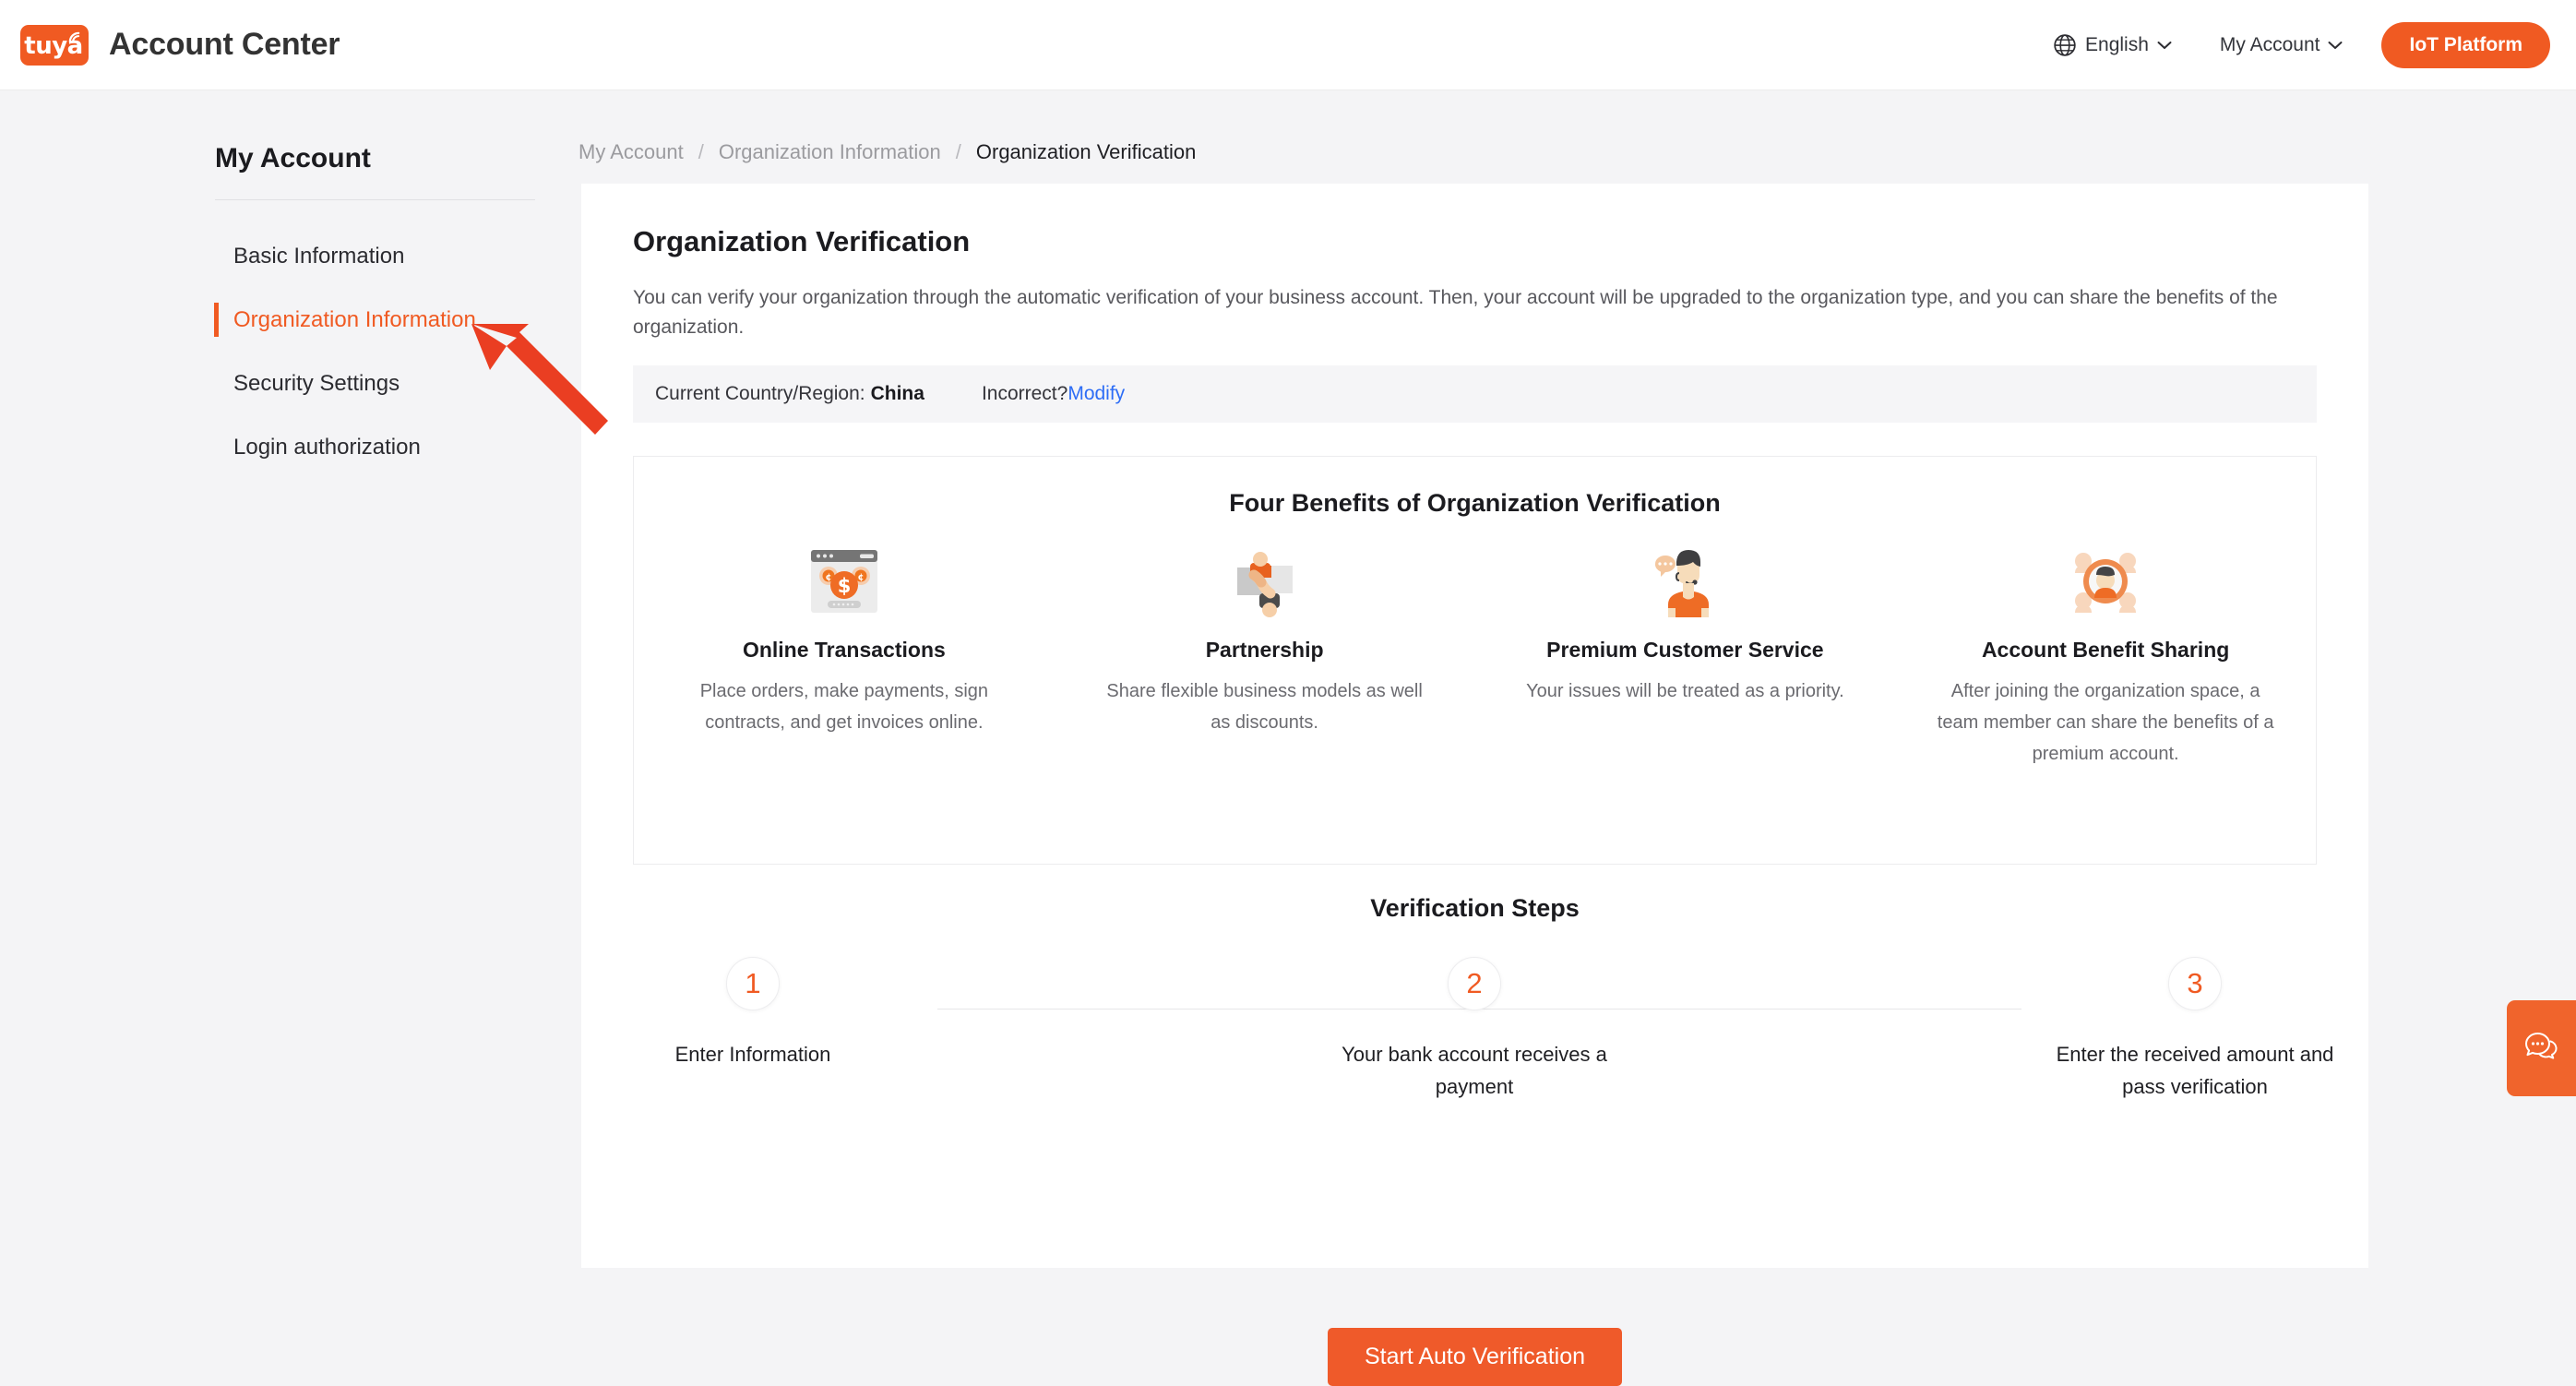  What do you see at coordinates (74, 36) in the screenshot?
I see `wifi-arc-icon` at bounding box center [74, 36].